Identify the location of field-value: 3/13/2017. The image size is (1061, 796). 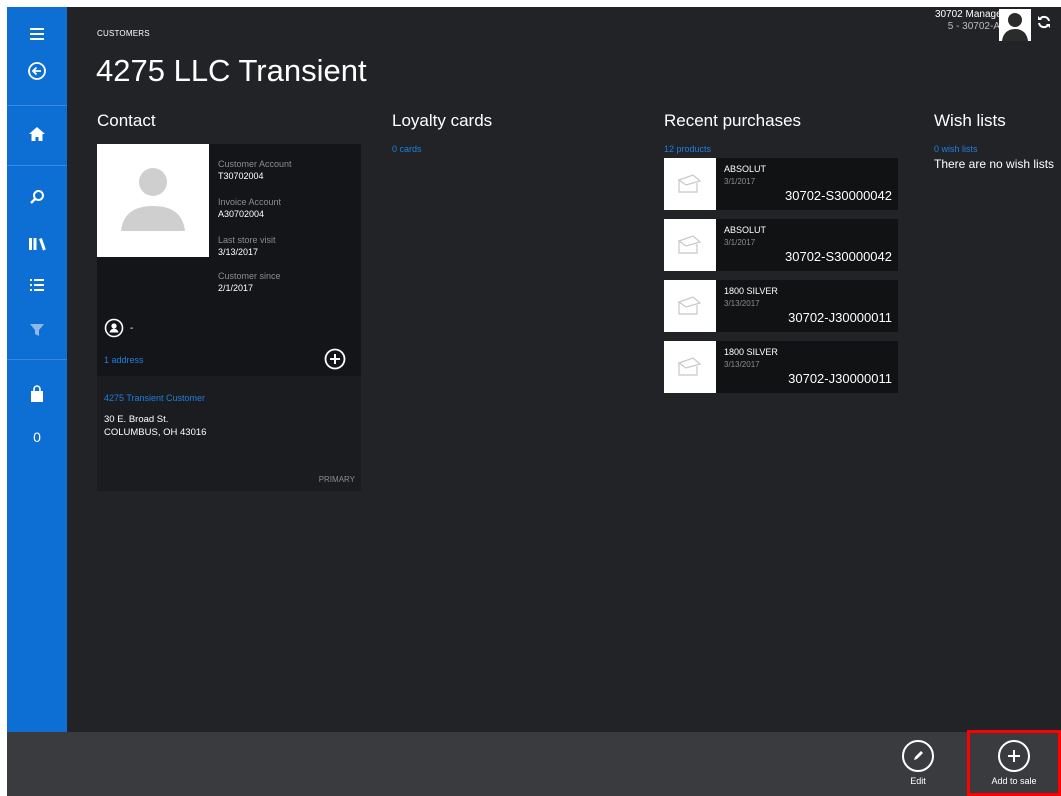
(238, 252).